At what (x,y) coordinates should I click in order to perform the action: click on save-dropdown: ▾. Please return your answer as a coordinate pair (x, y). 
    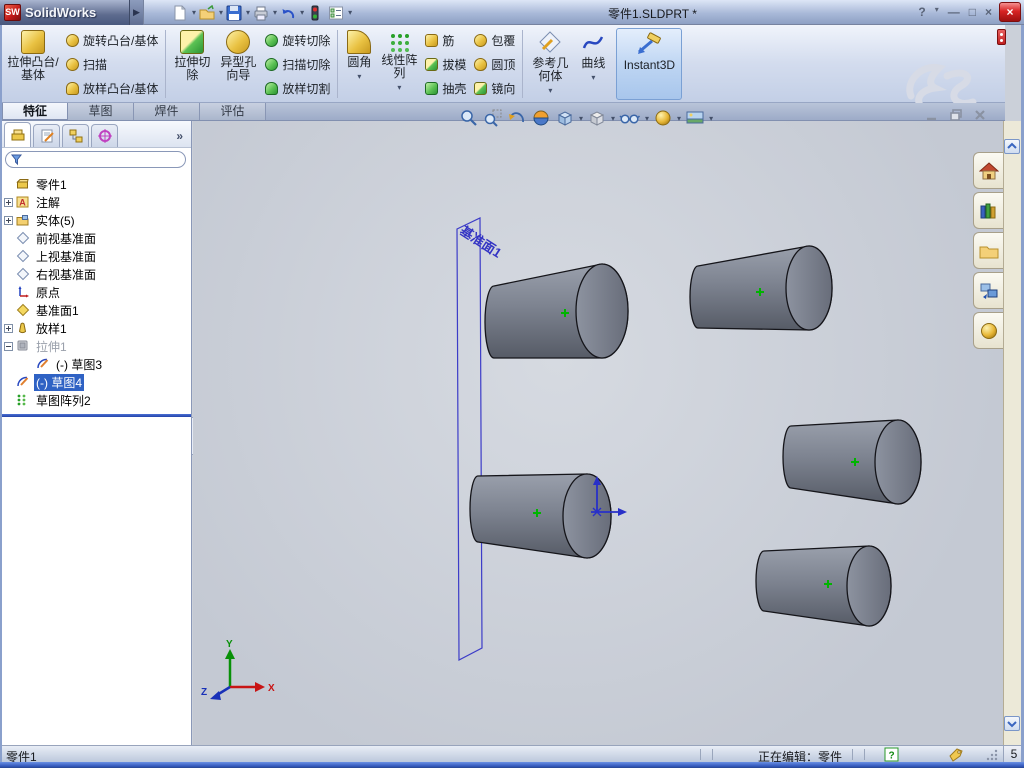
    Looking at the image, I should click on (248, 12).